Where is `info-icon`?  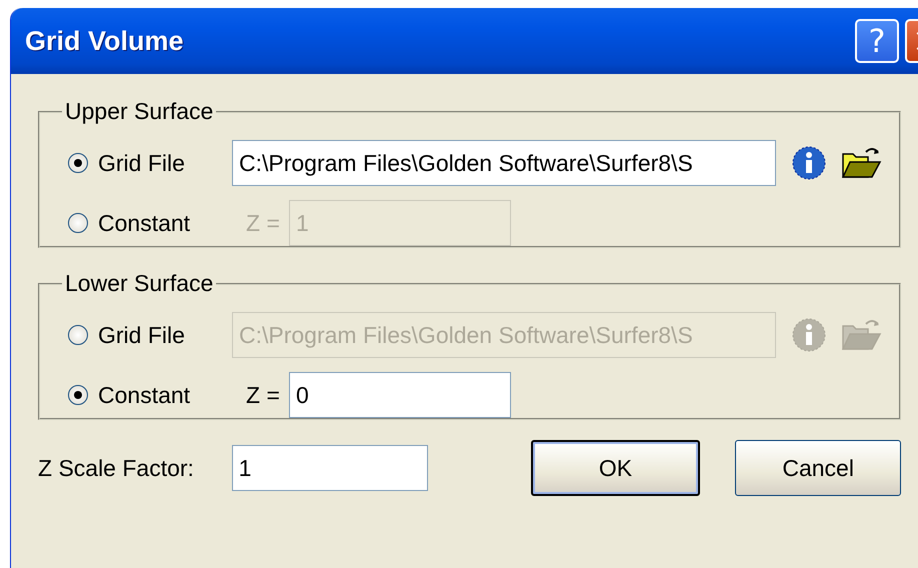
info-icon is located at coordinates (809, 163).